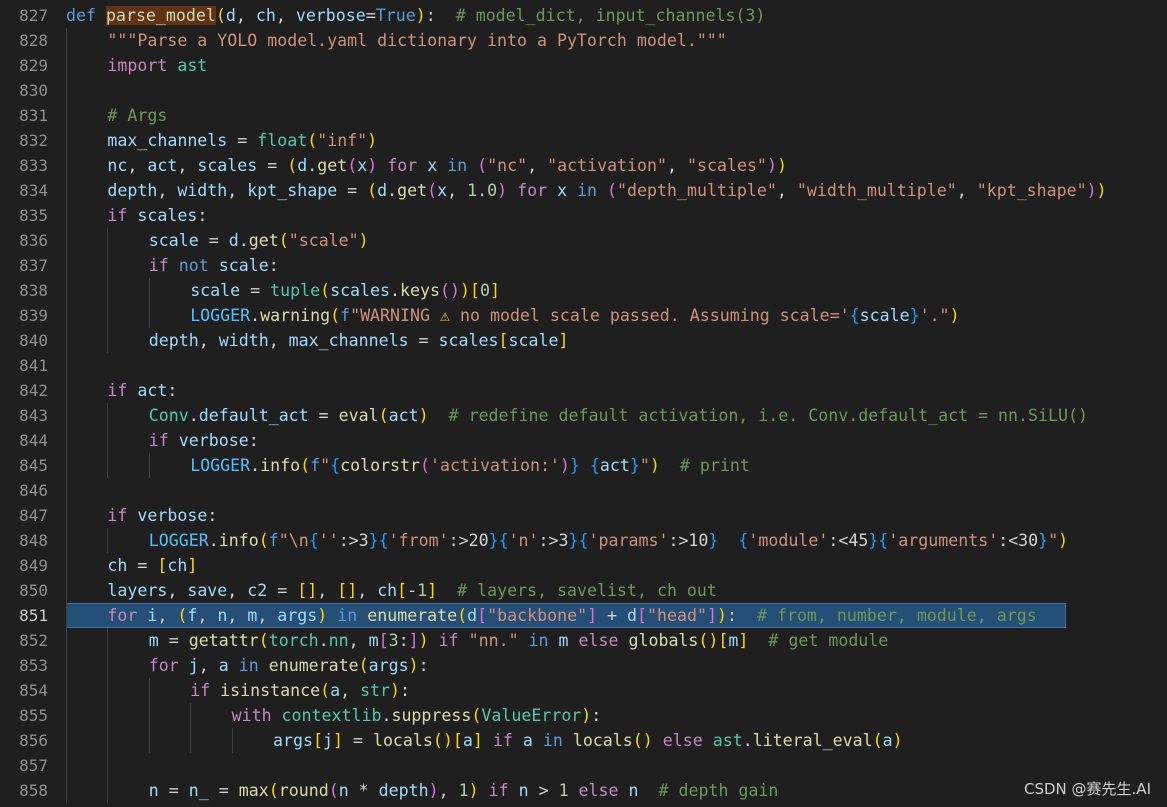 This screenshot has width=1167, height=807. Describe the element at coordinates (714, 465) in the screenshot. I see `code-token: # print` at that location.